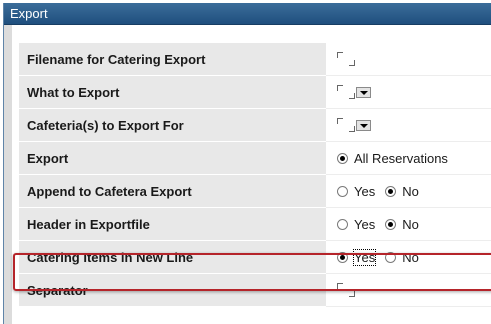 The height and width of the screenshot is (324, 491). Describe the element at coordinates (365, 191) in the screenshot. I see `append-yes-label: Yes` at that location.